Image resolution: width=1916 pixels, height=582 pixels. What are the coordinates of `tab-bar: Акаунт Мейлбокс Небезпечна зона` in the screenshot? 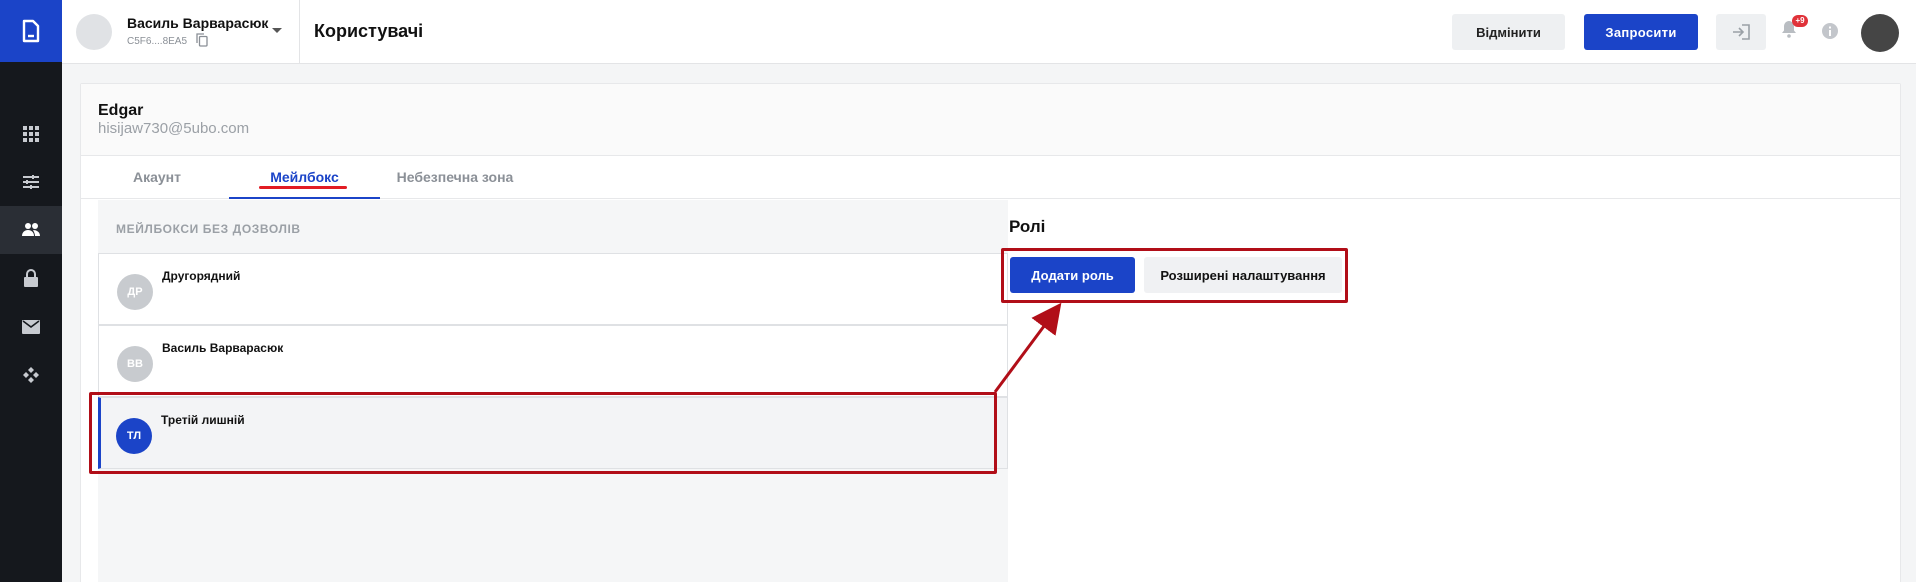 It's located at (990, 177).